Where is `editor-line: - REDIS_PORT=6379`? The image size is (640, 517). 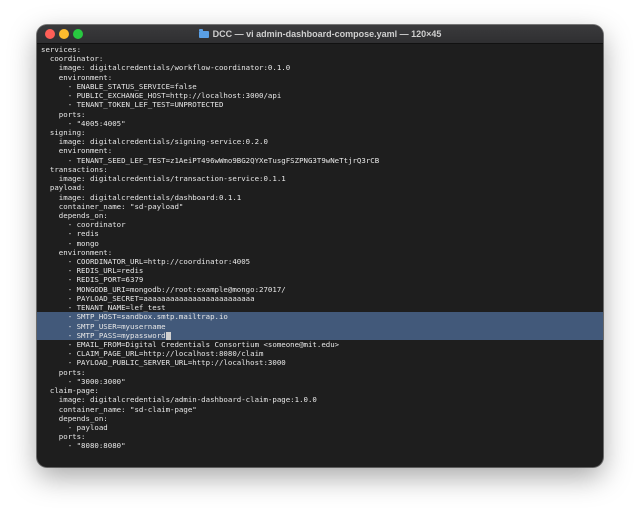 editor-line: - REDIS_PORT=6379 is located at coordinates (320, 279).